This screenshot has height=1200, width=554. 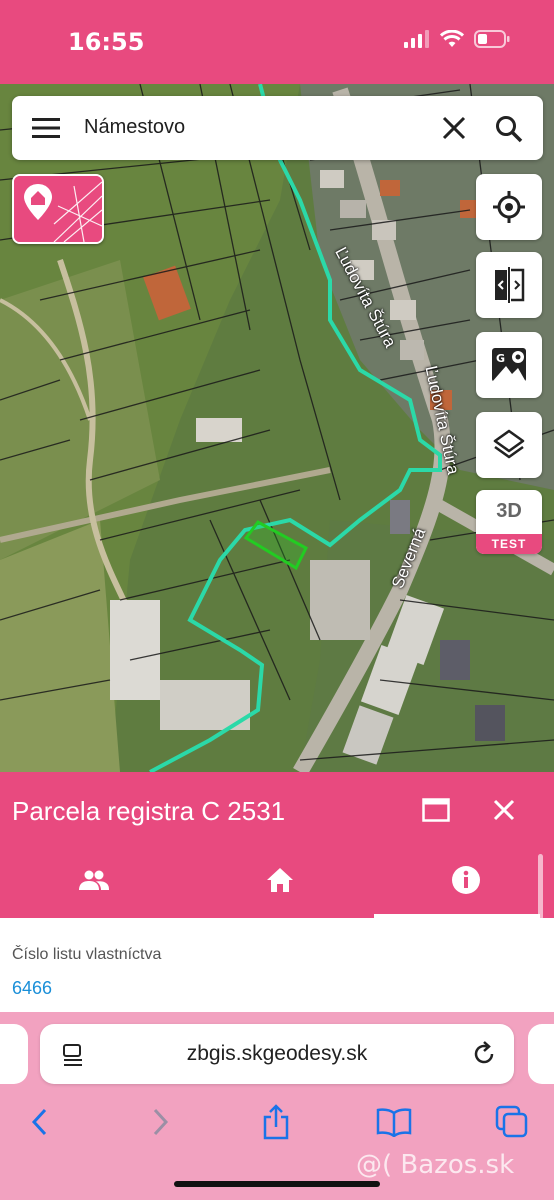 I want to click on next-tab-preview, so click(x=541, y=1054).